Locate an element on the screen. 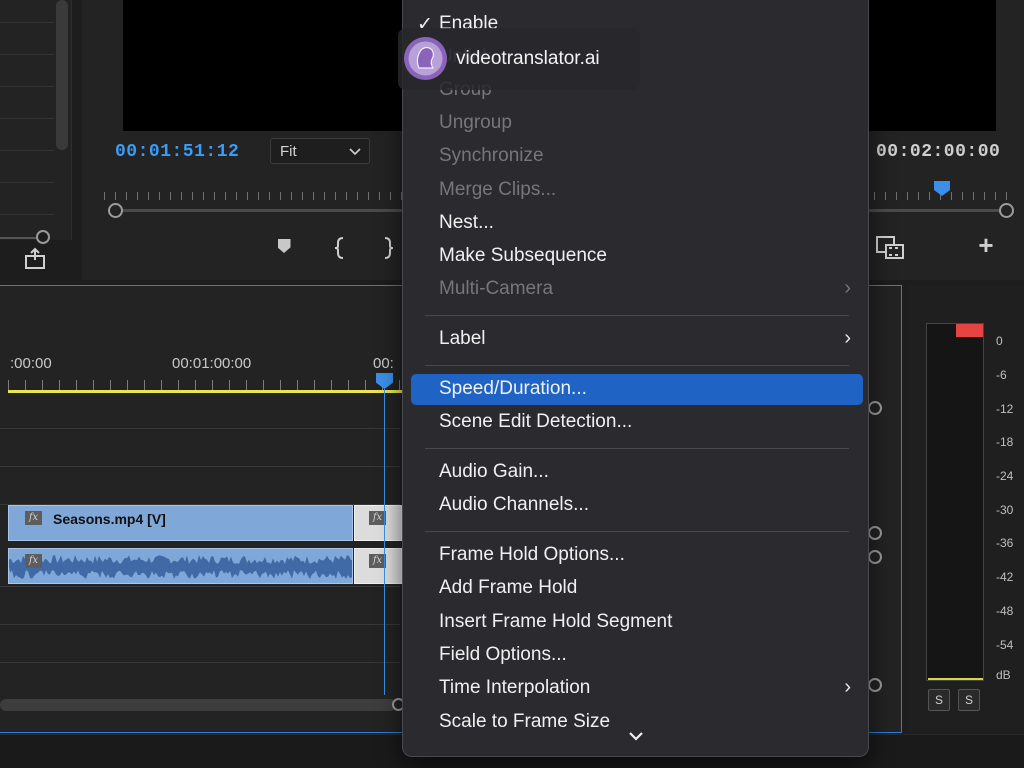 The image size is (1024, 768). menu-item-label: Make Subsequence is located at coordinates (523, 255).